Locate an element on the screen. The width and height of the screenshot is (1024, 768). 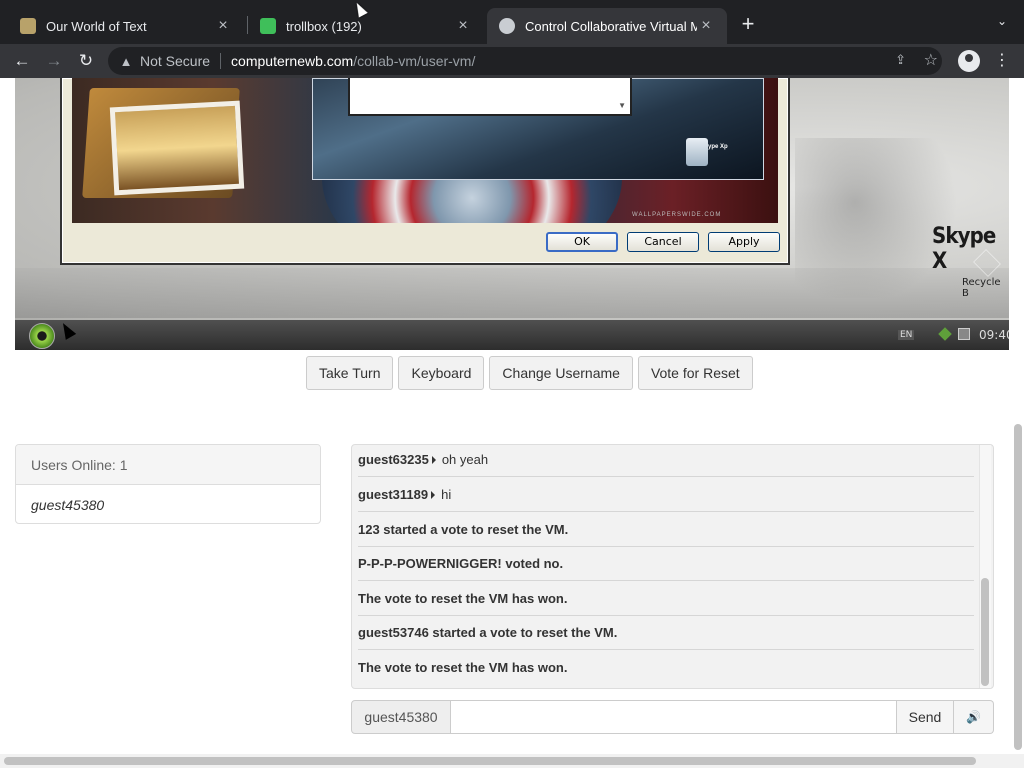
photo-image is located at coordinates (177, 148).